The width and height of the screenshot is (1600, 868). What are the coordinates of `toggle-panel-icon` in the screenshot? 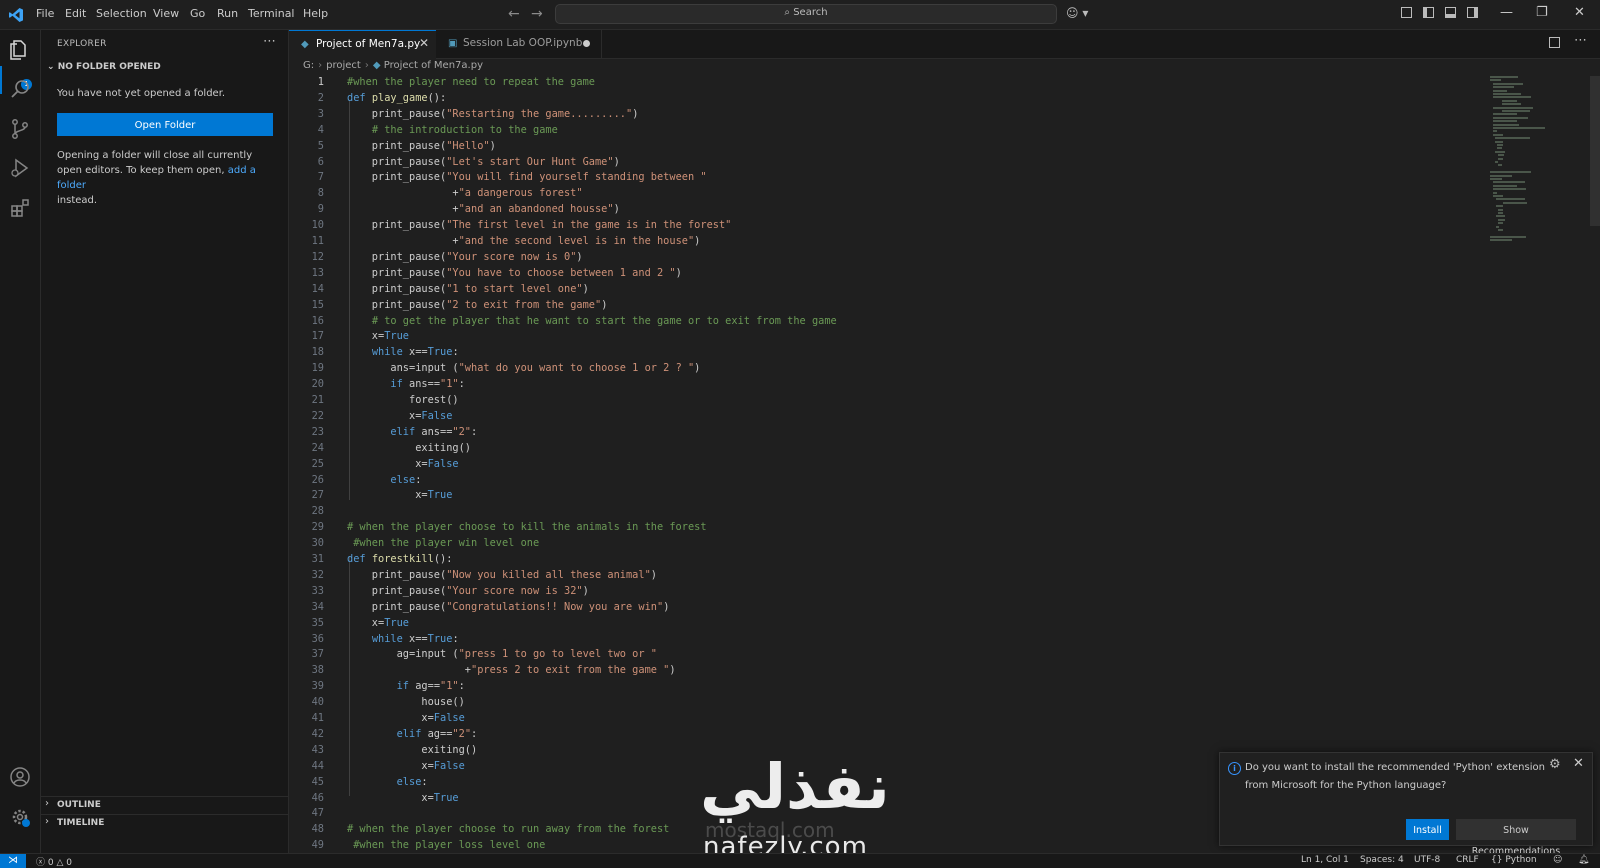 It's located at (1450, 12).